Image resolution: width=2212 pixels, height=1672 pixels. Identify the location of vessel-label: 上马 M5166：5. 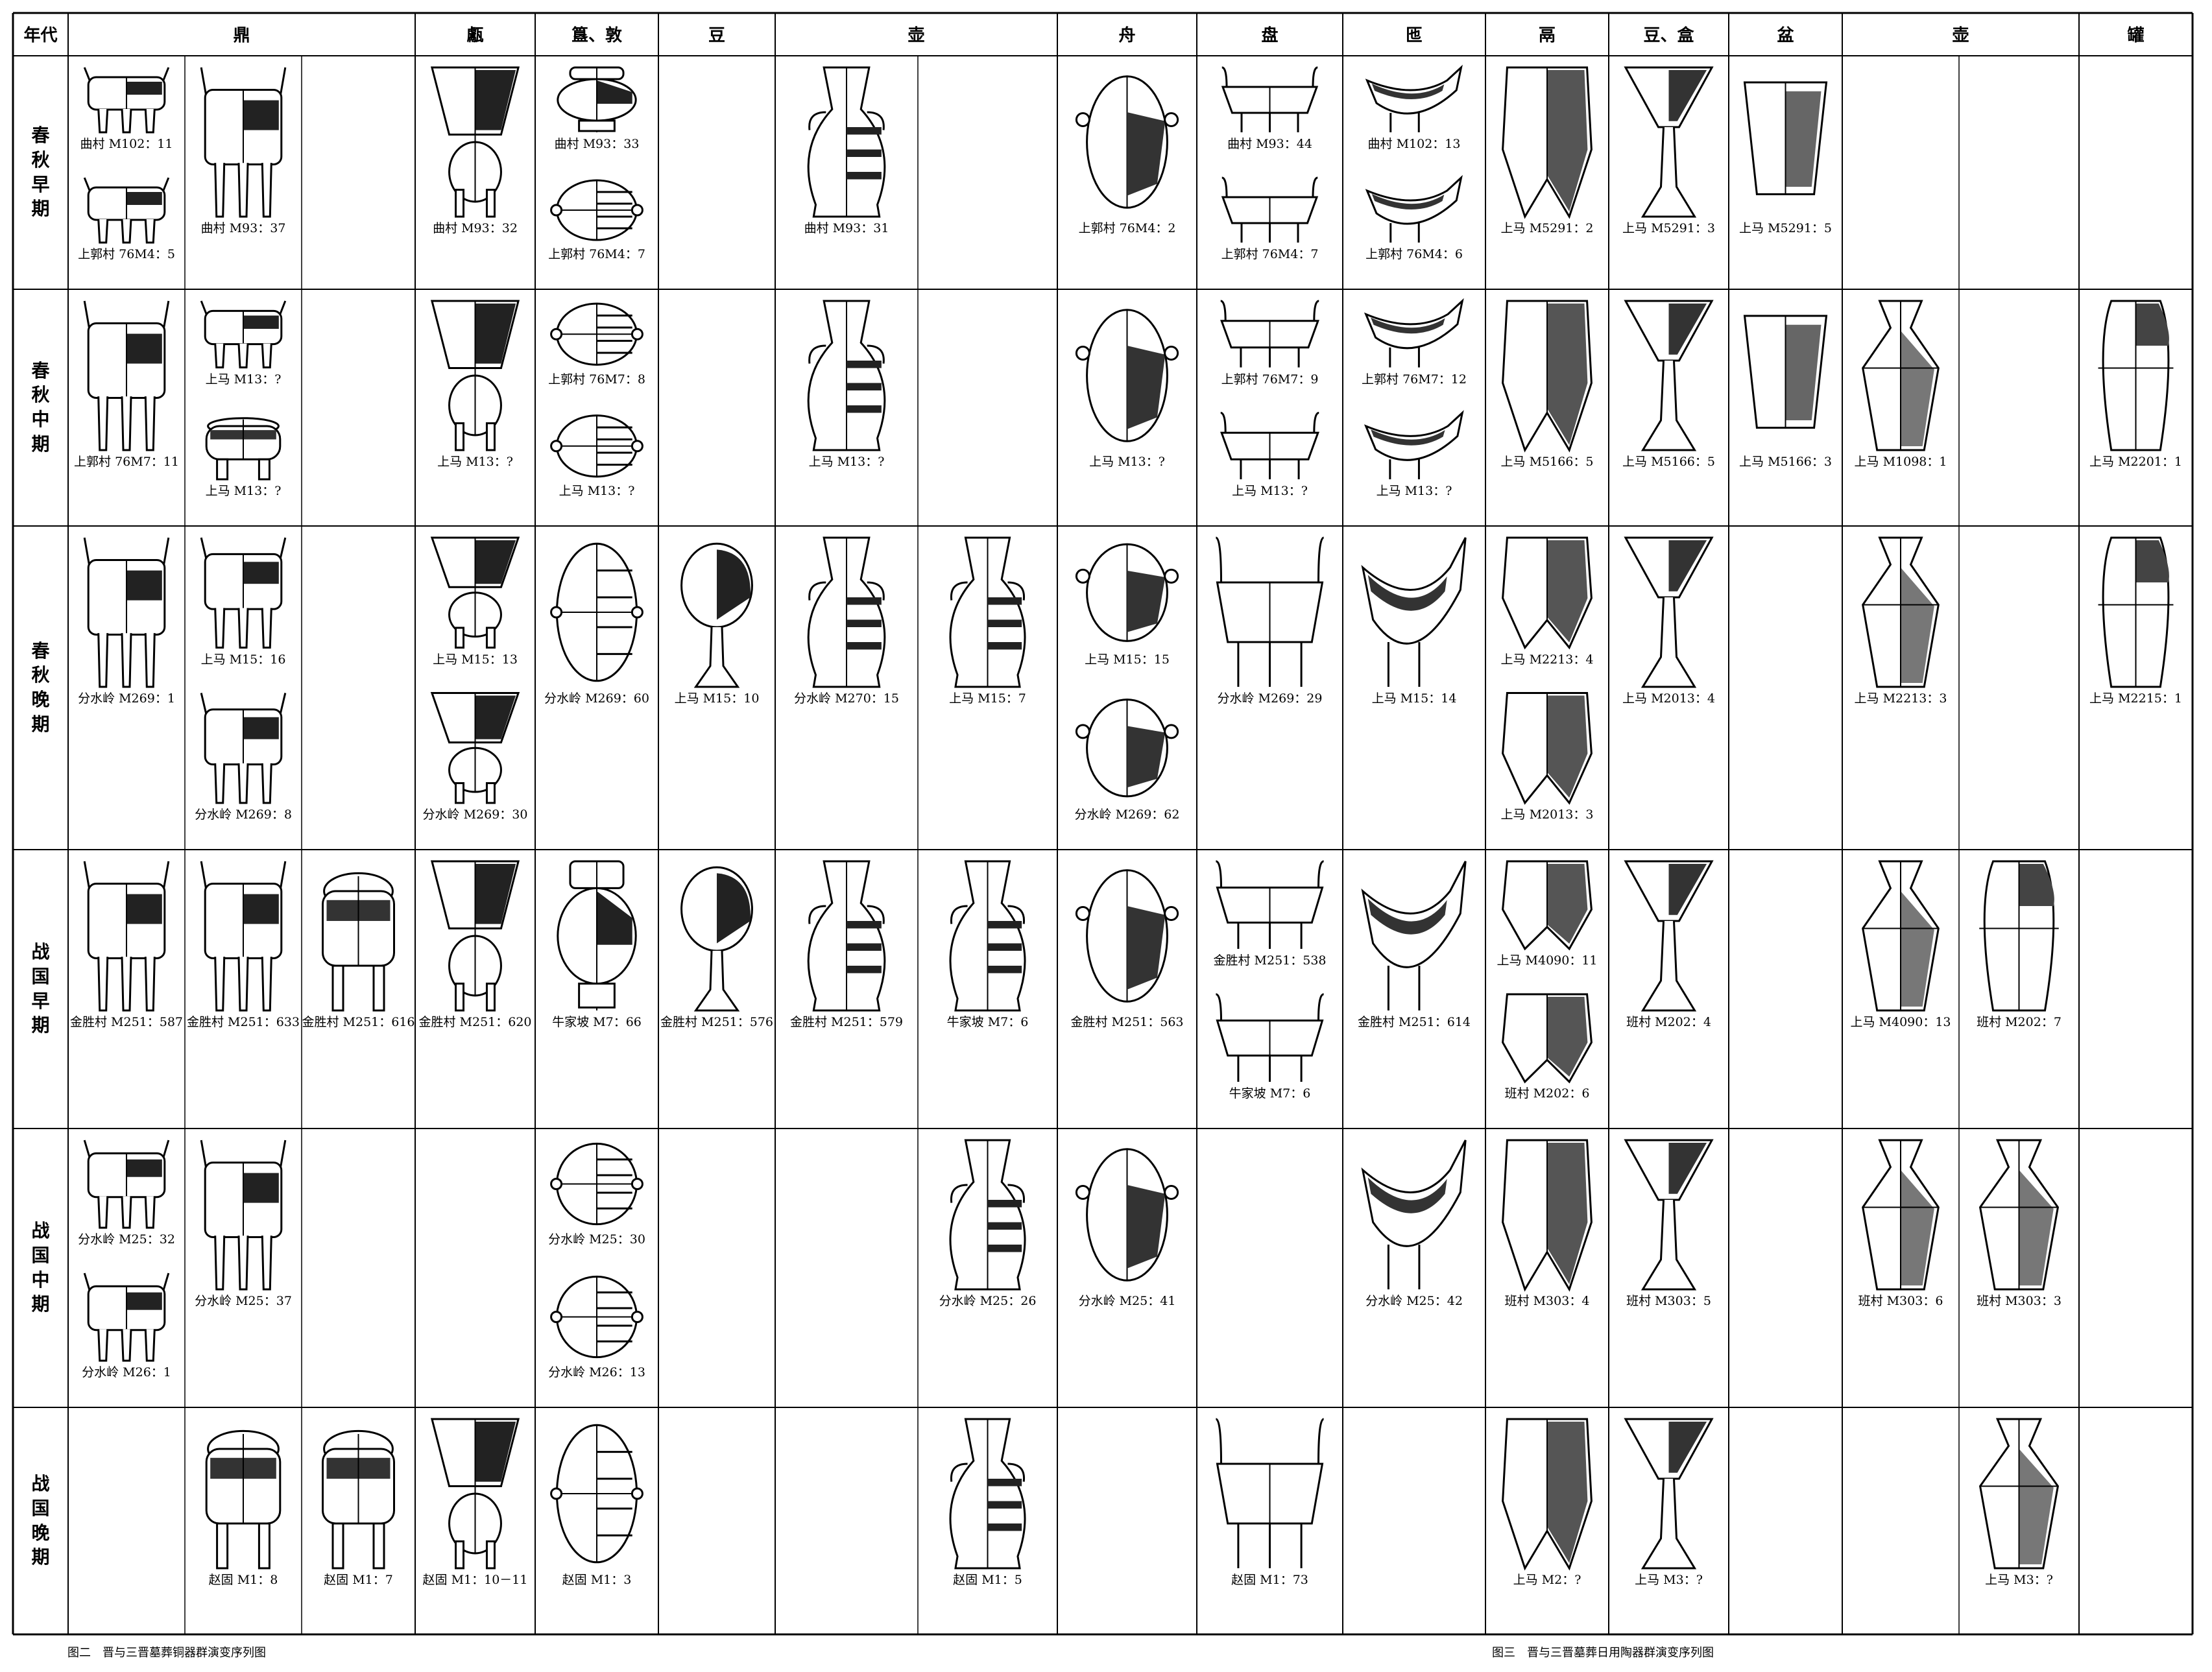
(1547, 462).